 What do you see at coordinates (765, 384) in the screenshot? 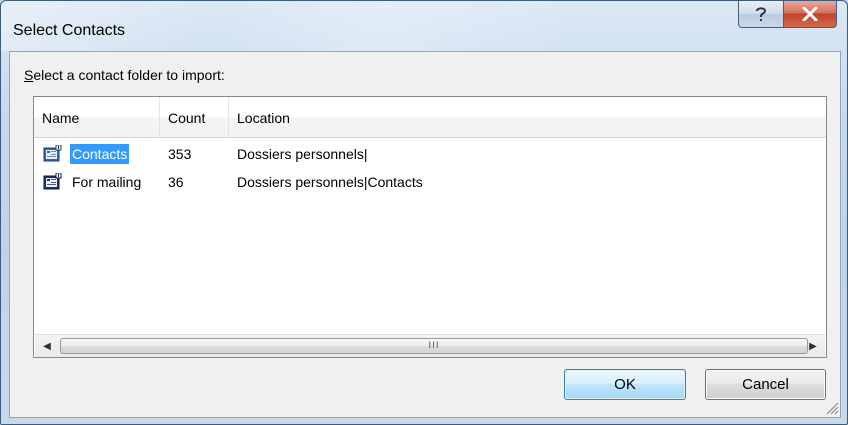
I see `cancel-button: Cancel` at bounding box center [765, 384].